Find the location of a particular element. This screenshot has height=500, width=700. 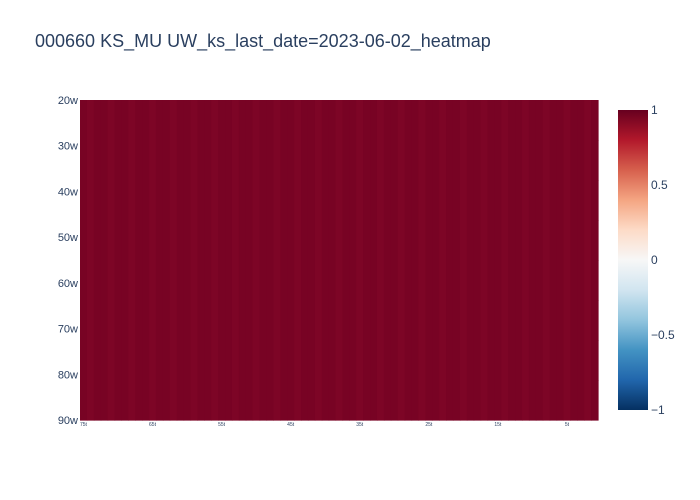

colorbar-tick-label: 0.5 is located at coordinates (659, 185).